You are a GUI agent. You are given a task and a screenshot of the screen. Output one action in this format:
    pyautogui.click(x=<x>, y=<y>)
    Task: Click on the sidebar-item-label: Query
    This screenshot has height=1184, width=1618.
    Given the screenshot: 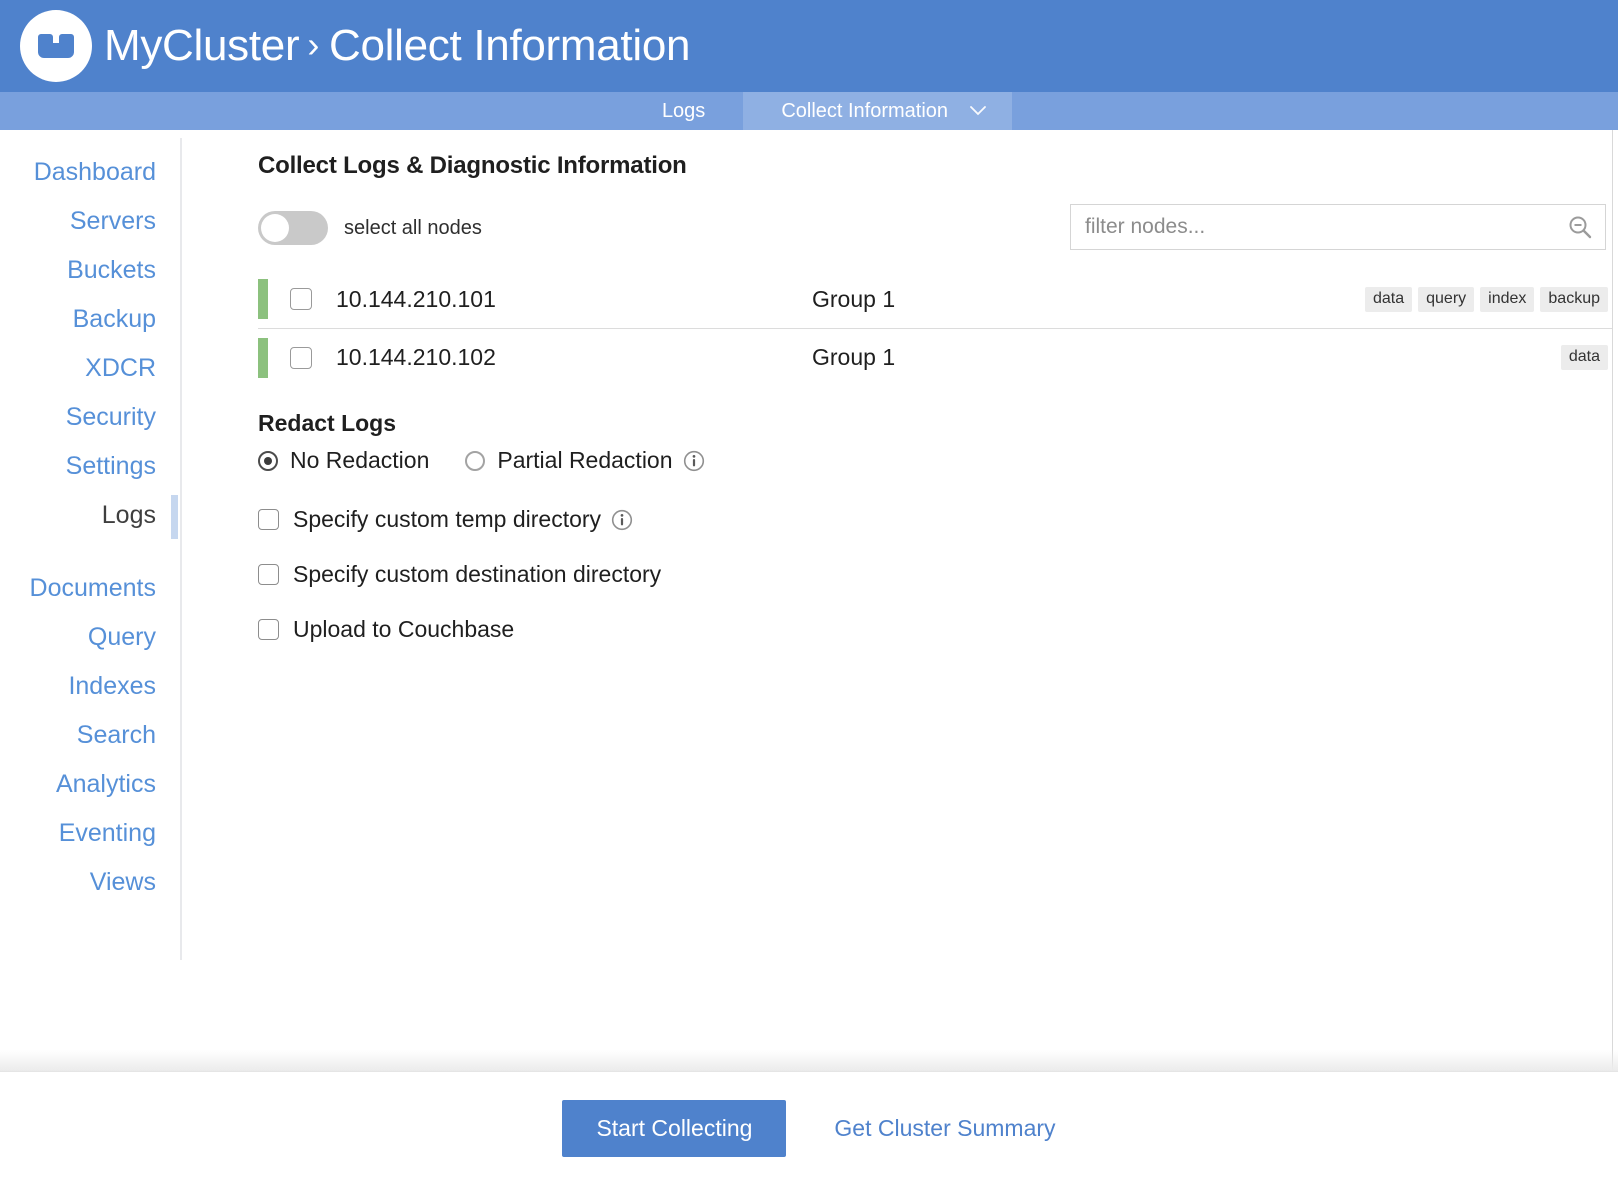 What is the action you would take?
    pyautogui.click(x=121, y=637)
    